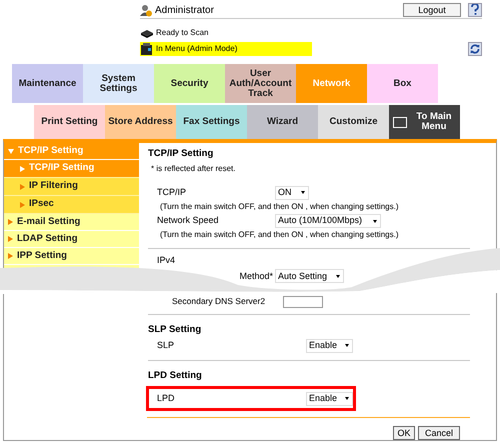 This screenshot has height=446, width=500. What do you see at coordinates (400, 122) in the screenshot?
I see `screen-icon` at bounding box center [400, 122].